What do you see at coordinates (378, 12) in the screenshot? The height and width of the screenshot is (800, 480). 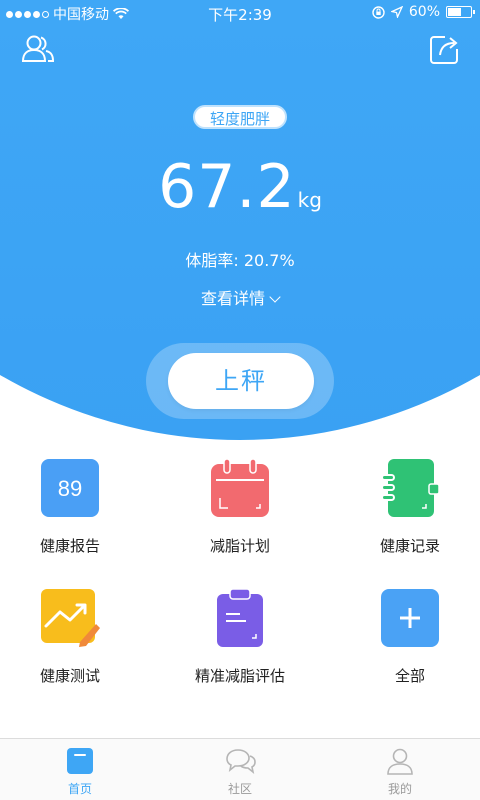 I see `orientation-lock-icon` at bounding box center [378, 12].